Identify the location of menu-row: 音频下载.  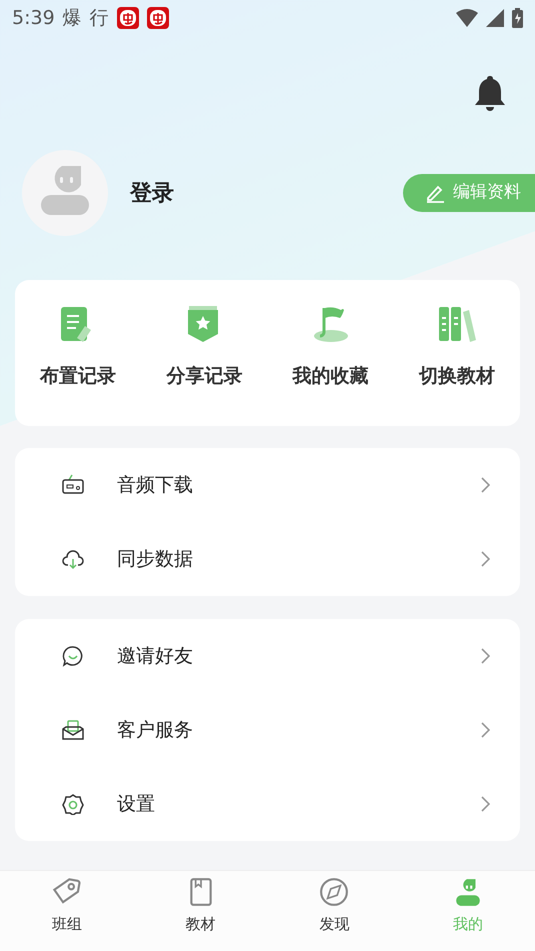
(267, 485).